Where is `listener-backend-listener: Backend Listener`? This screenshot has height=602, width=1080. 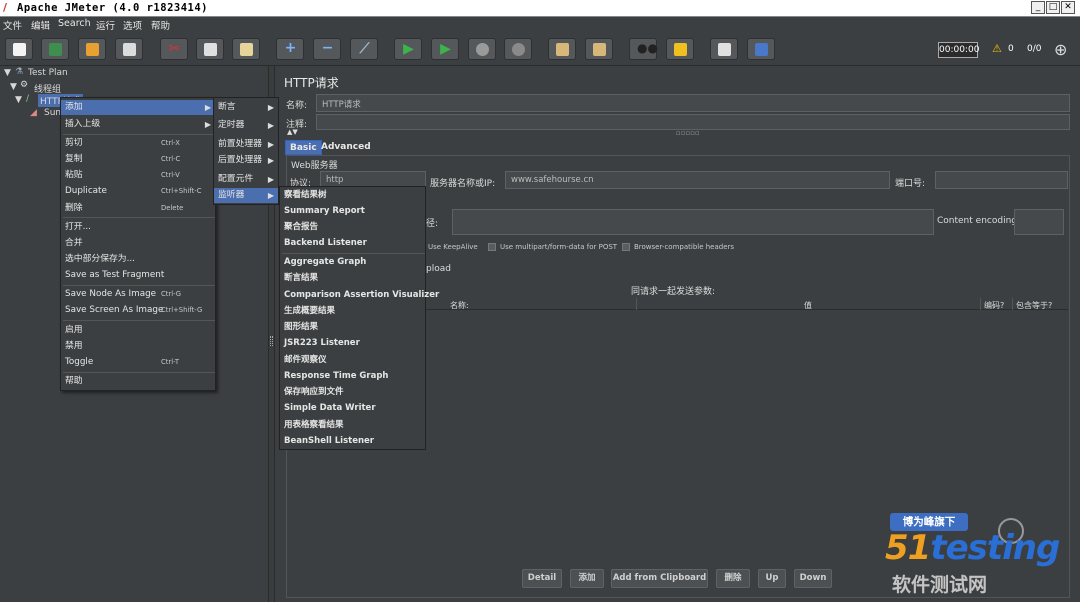
listener-backend-listener: Backend Listener is located at coordinates (352, 243).